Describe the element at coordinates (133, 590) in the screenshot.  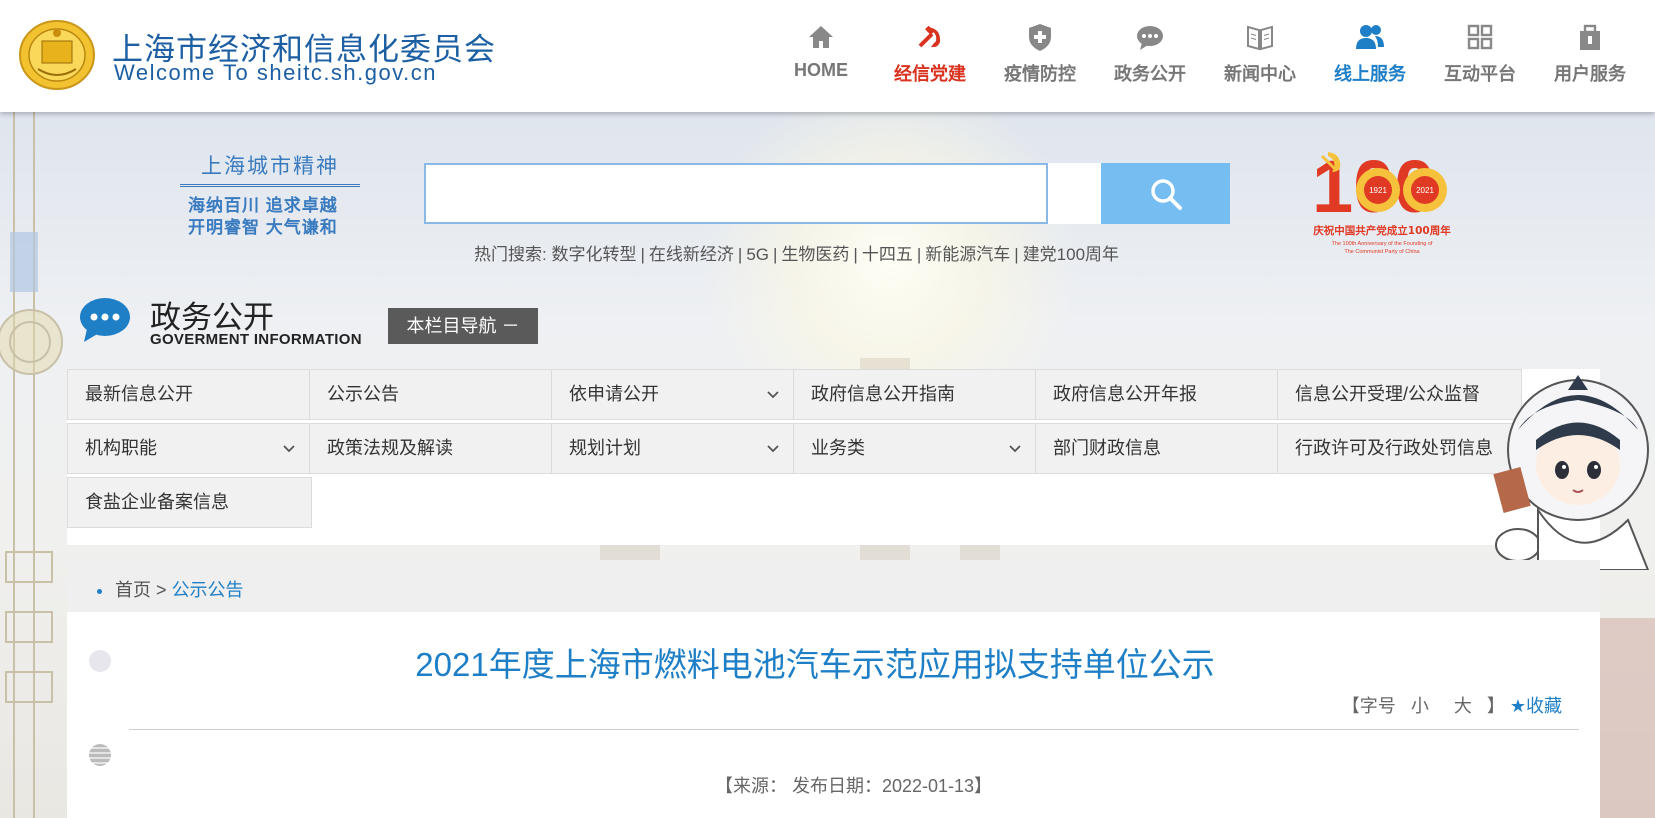
I see `breadcrumb-home-link: 首页` at that location.